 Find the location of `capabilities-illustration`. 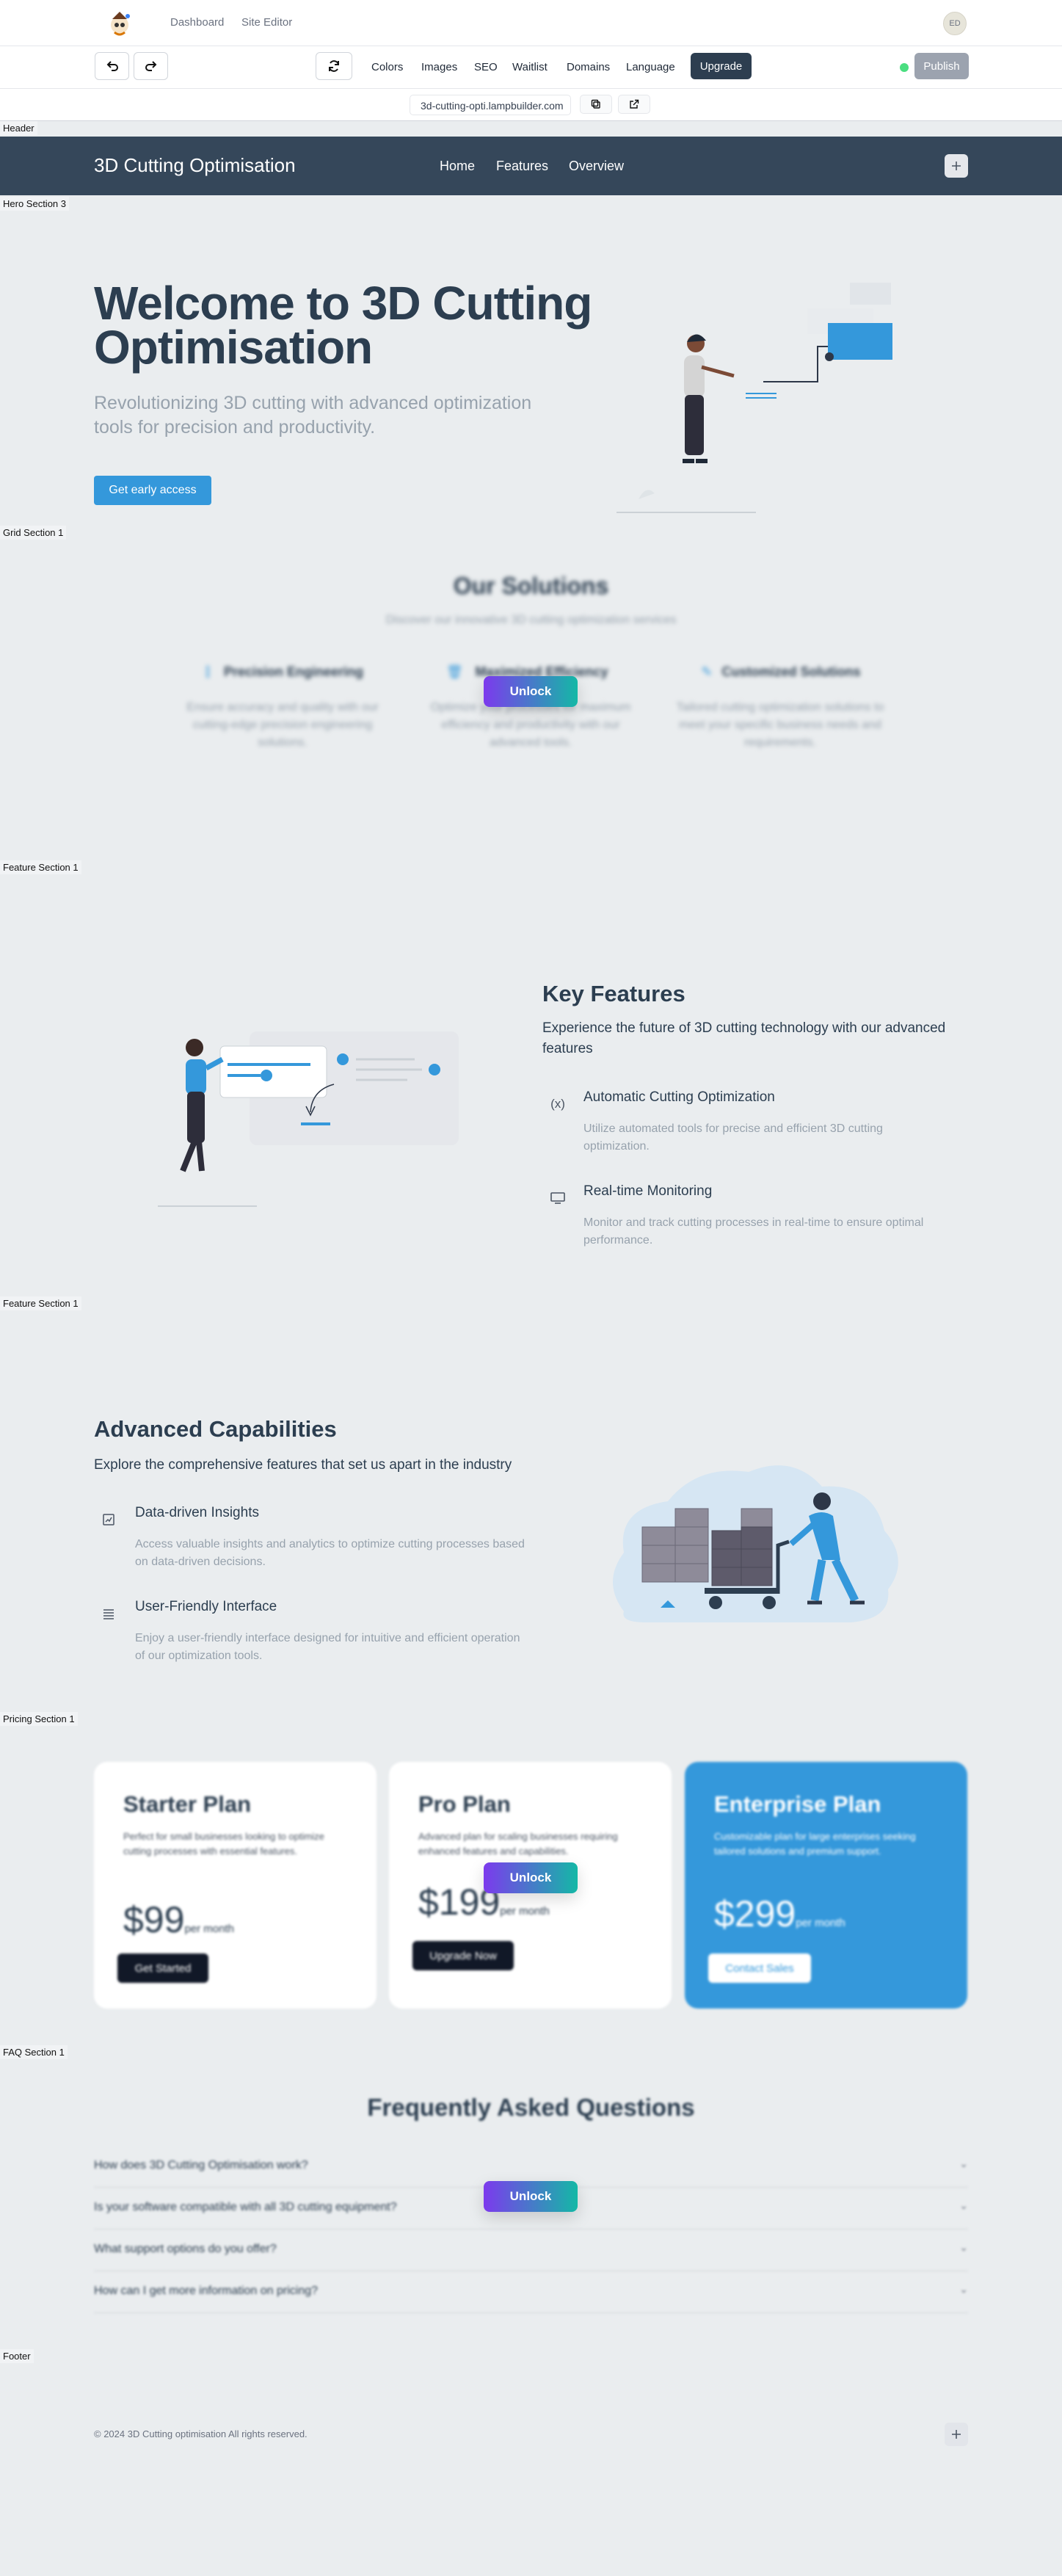

capabilities-illustration is located at coordinates (755, 1543).